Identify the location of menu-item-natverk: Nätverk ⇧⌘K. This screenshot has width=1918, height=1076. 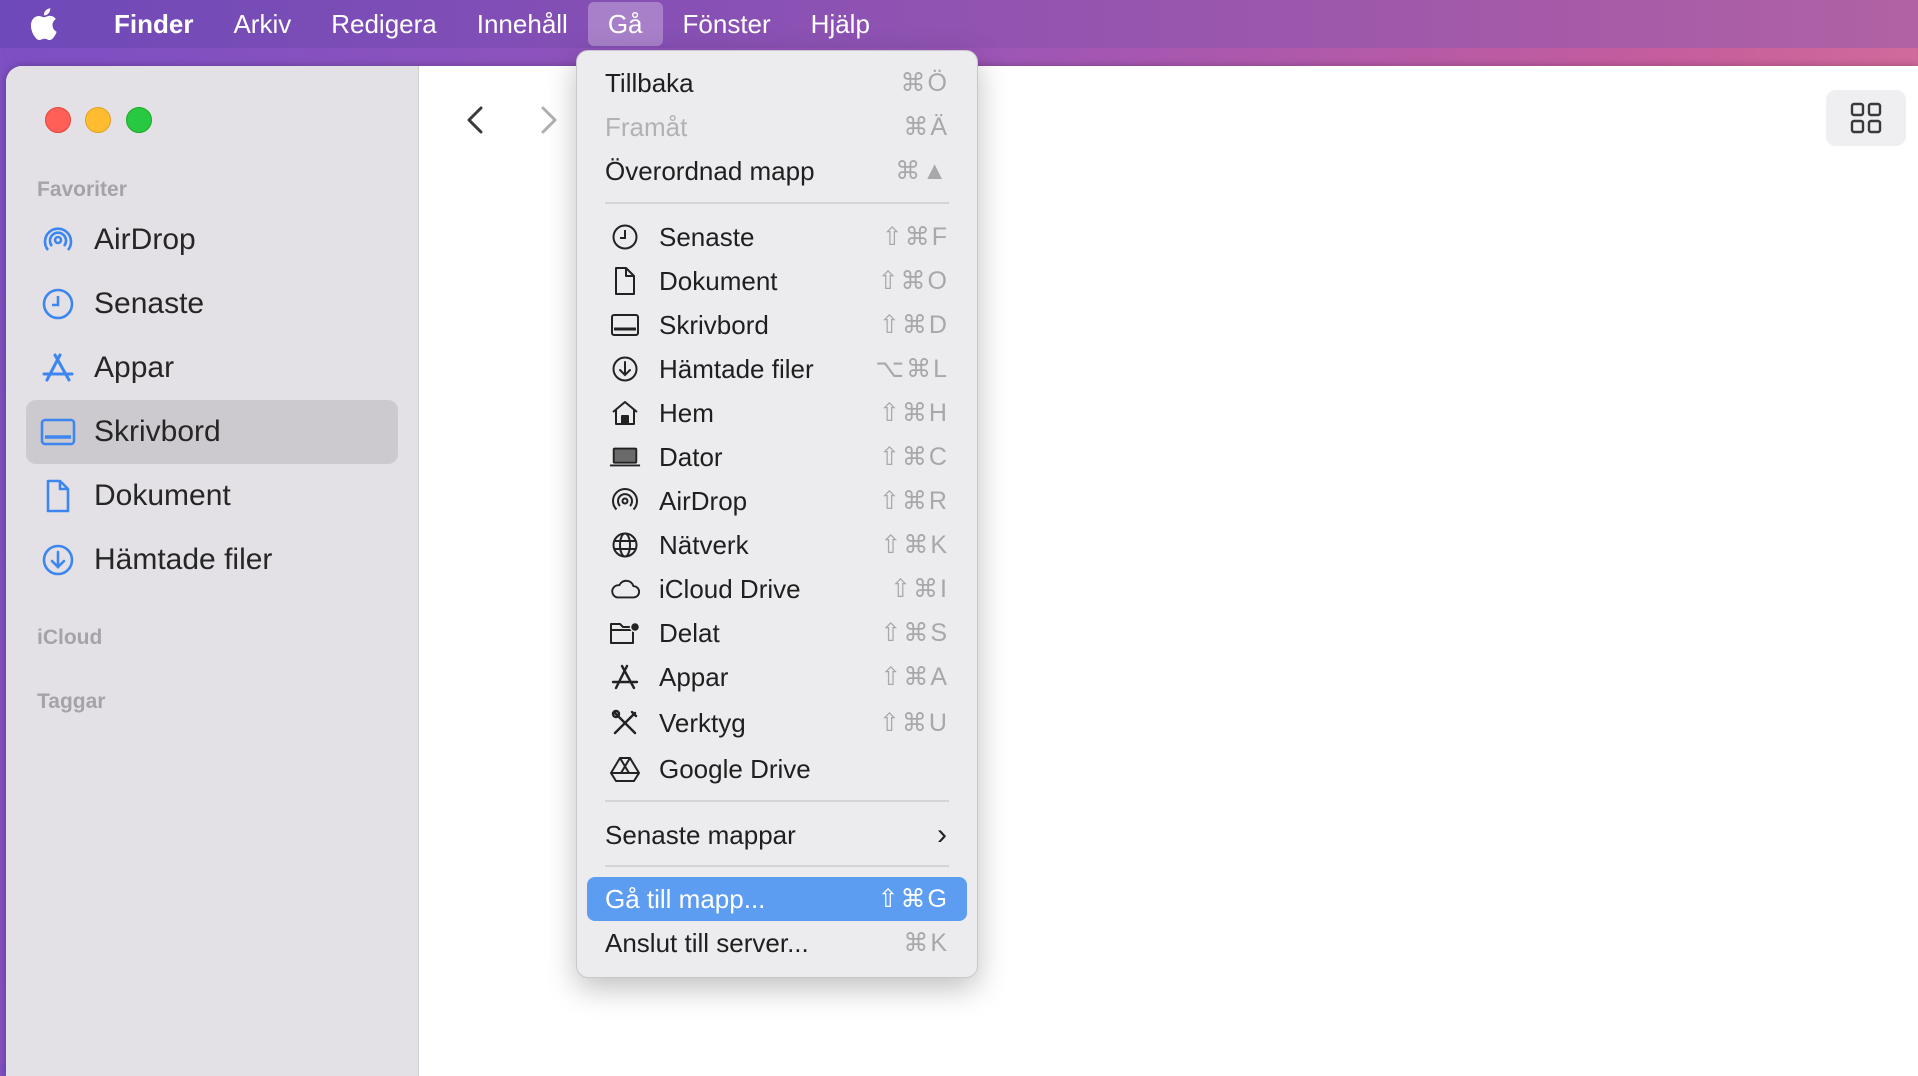
(777, 545).